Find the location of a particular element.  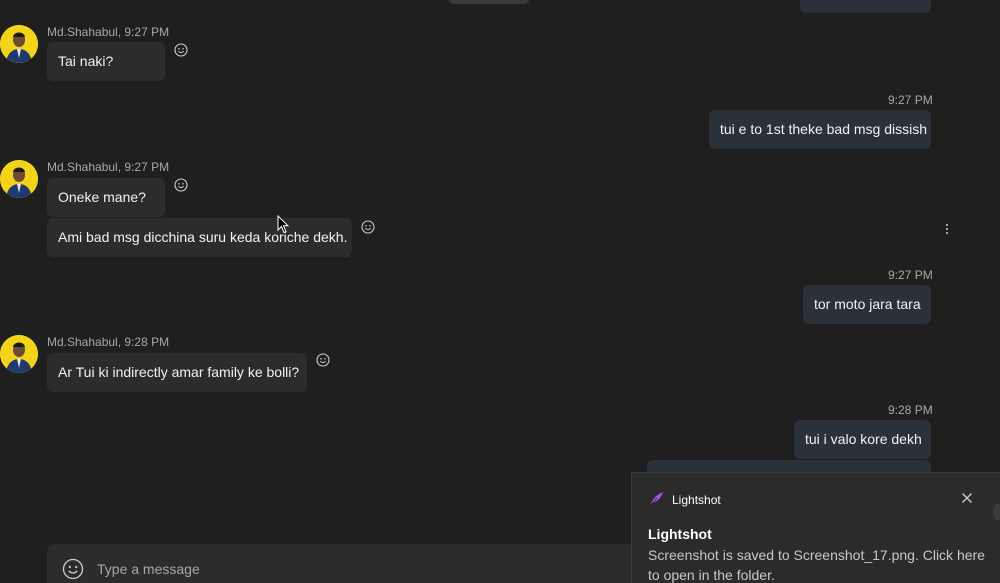

mouse-cursor-icon is located at coordinates (283, 224).